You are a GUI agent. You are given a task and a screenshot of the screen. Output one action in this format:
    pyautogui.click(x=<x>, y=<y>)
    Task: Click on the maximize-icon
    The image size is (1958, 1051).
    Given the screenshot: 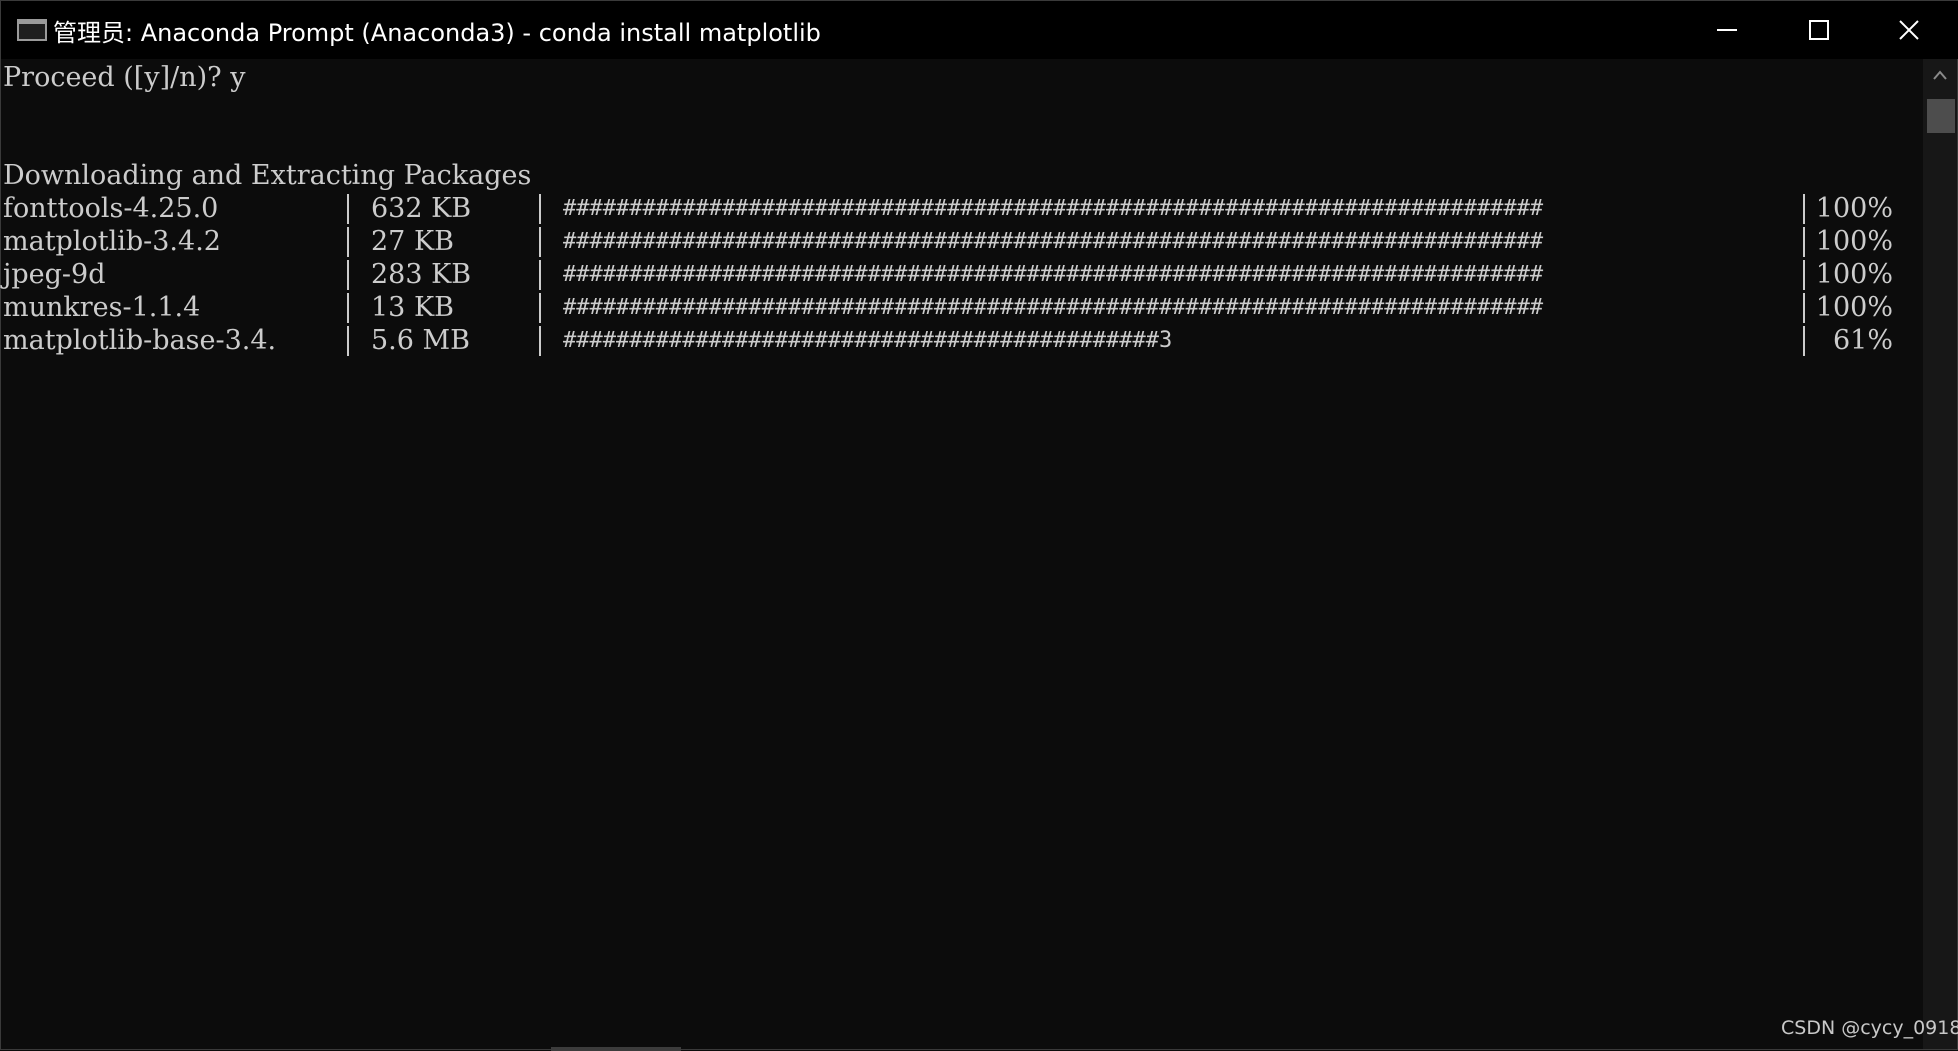 What is the action you would take?
    pyautogui.click(x=1819, y=30)
    